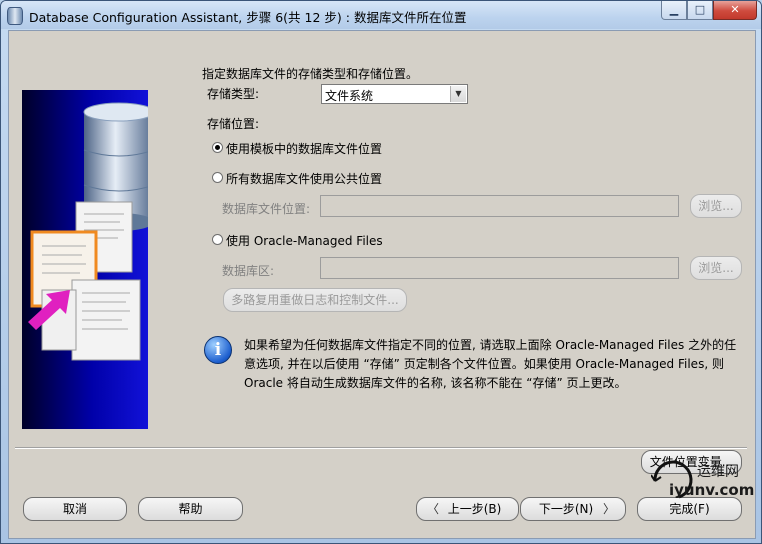 The height and width of the screenshot is (544, 762). I want to click on db-file-location-label: 数据库文件位置:, so click(266, 209).